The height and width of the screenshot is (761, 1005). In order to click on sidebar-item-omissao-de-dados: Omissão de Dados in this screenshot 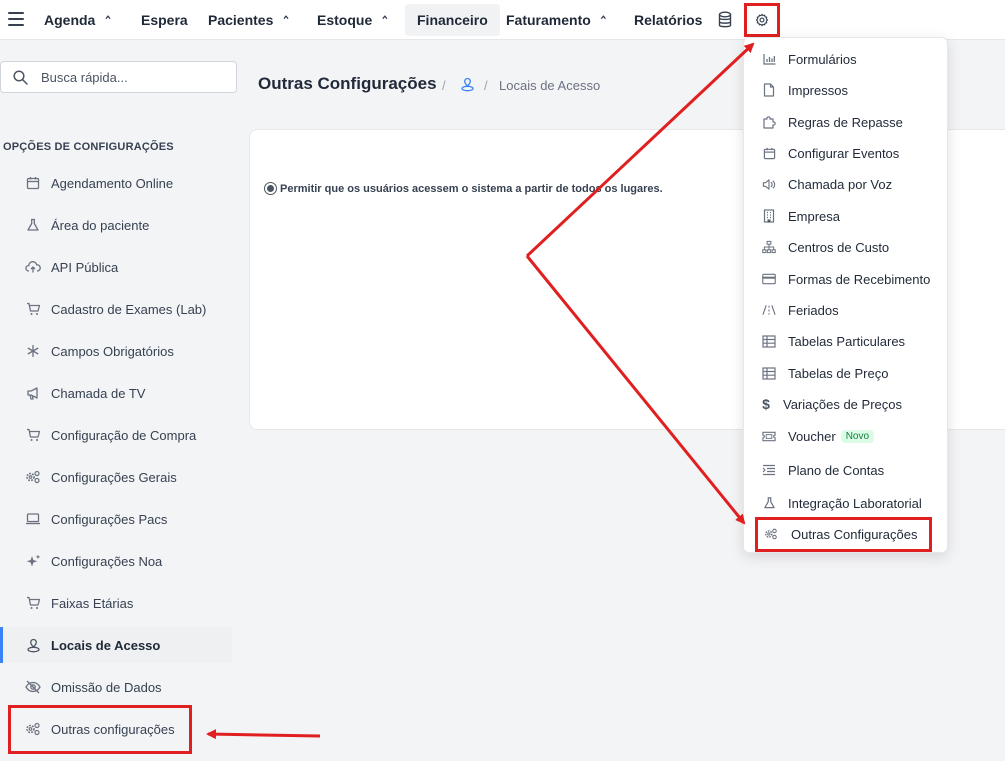, I will do `click(116, 687)`.